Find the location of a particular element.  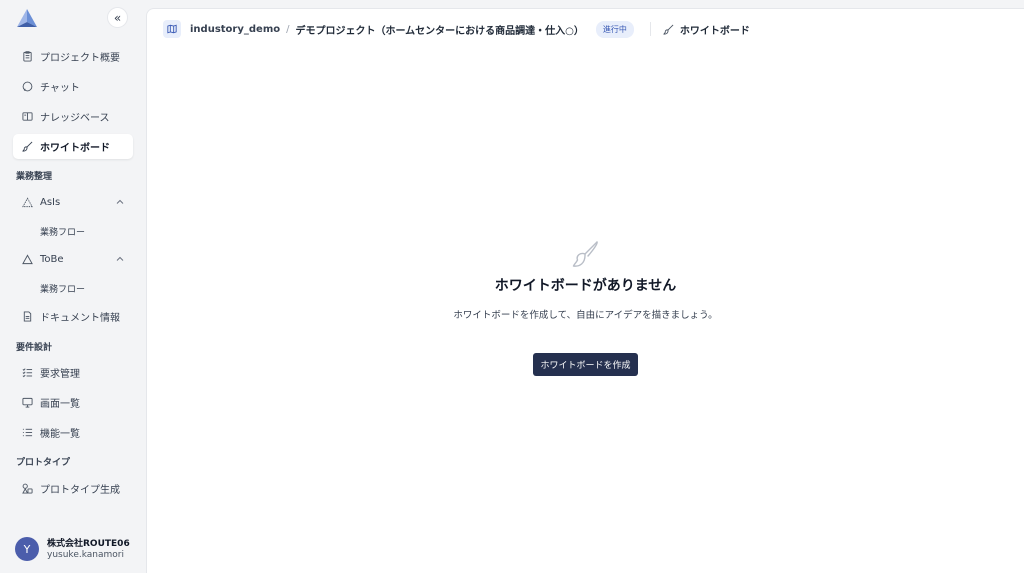

map-icon is located at coordinates (172, 29).